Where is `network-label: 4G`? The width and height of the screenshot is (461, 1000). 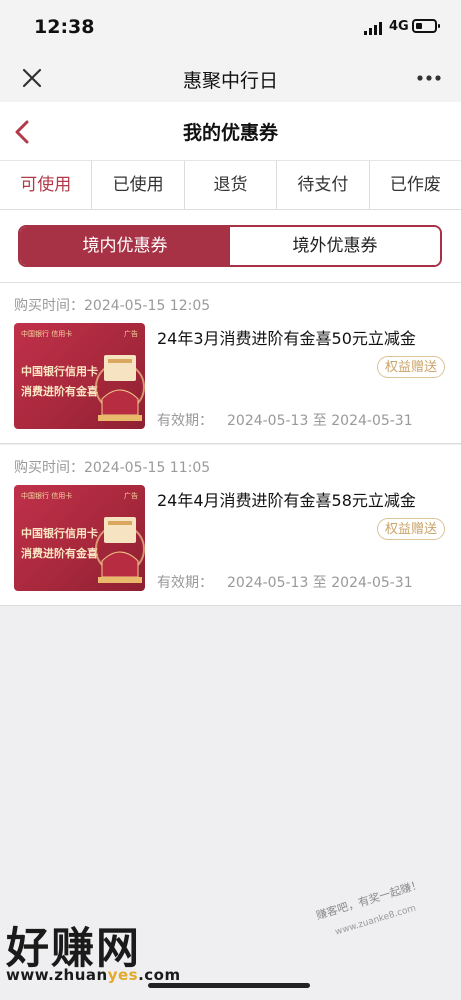
network-label: 4G is located at coordinates (399, 26).